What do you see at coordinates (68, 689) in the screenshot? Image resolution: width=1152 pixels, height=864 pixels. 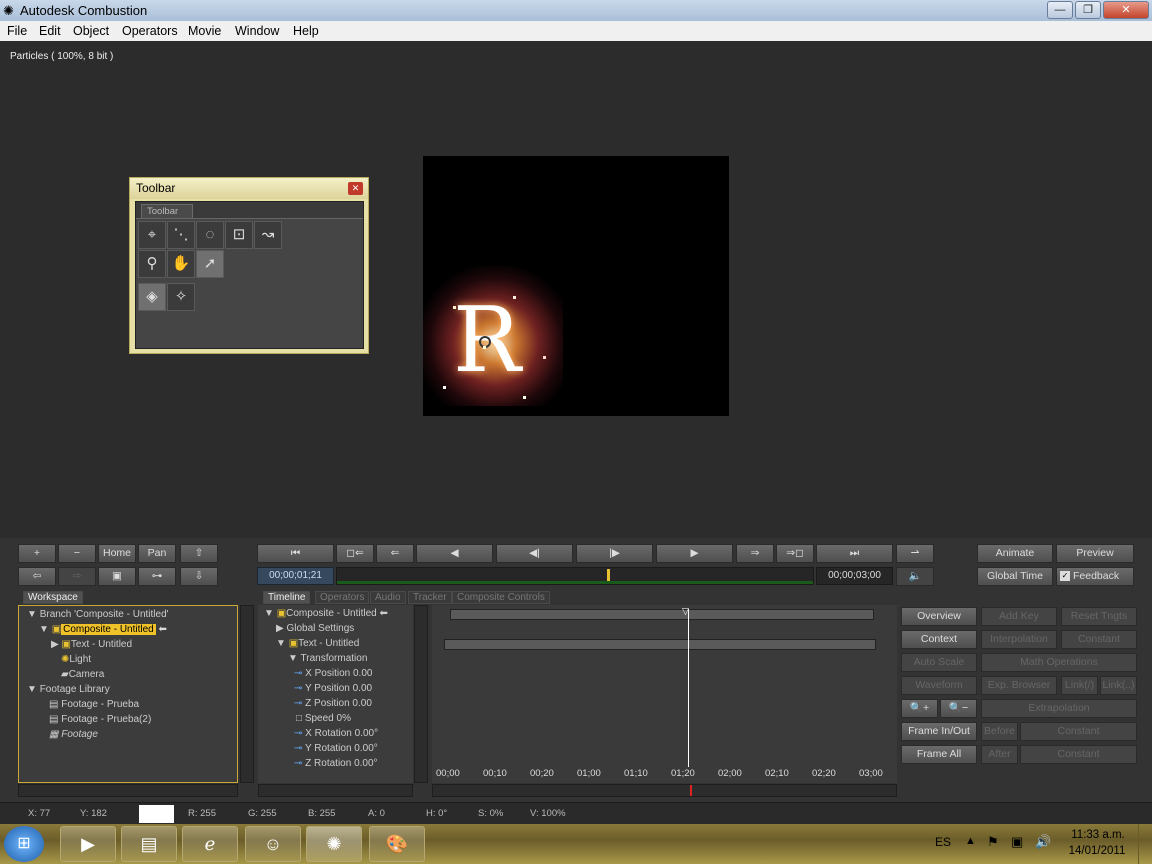 I see `tree-footage-library: ▼ Footage Library` at bounding box center [68, 689].